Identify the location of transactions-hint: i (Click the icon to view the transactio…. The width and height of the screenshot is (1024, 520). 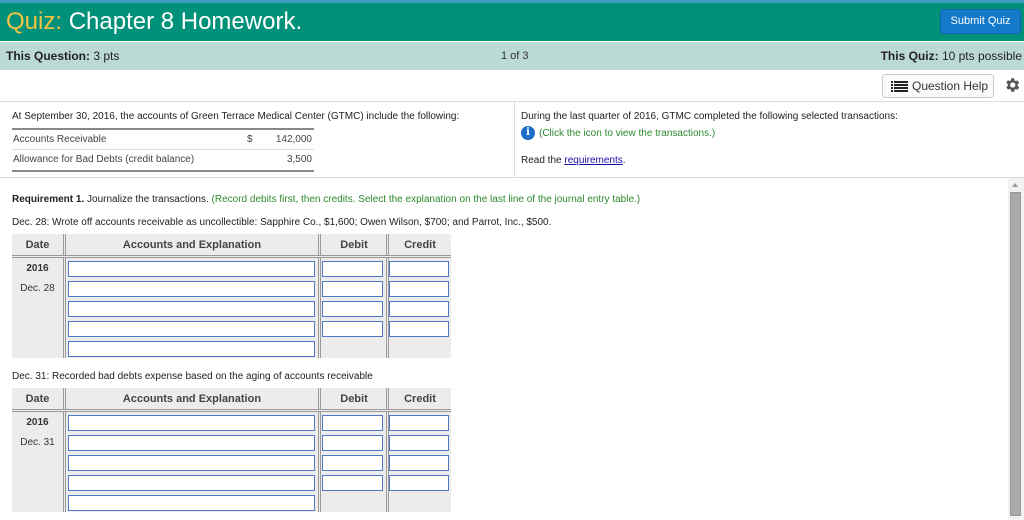
(618, 133).